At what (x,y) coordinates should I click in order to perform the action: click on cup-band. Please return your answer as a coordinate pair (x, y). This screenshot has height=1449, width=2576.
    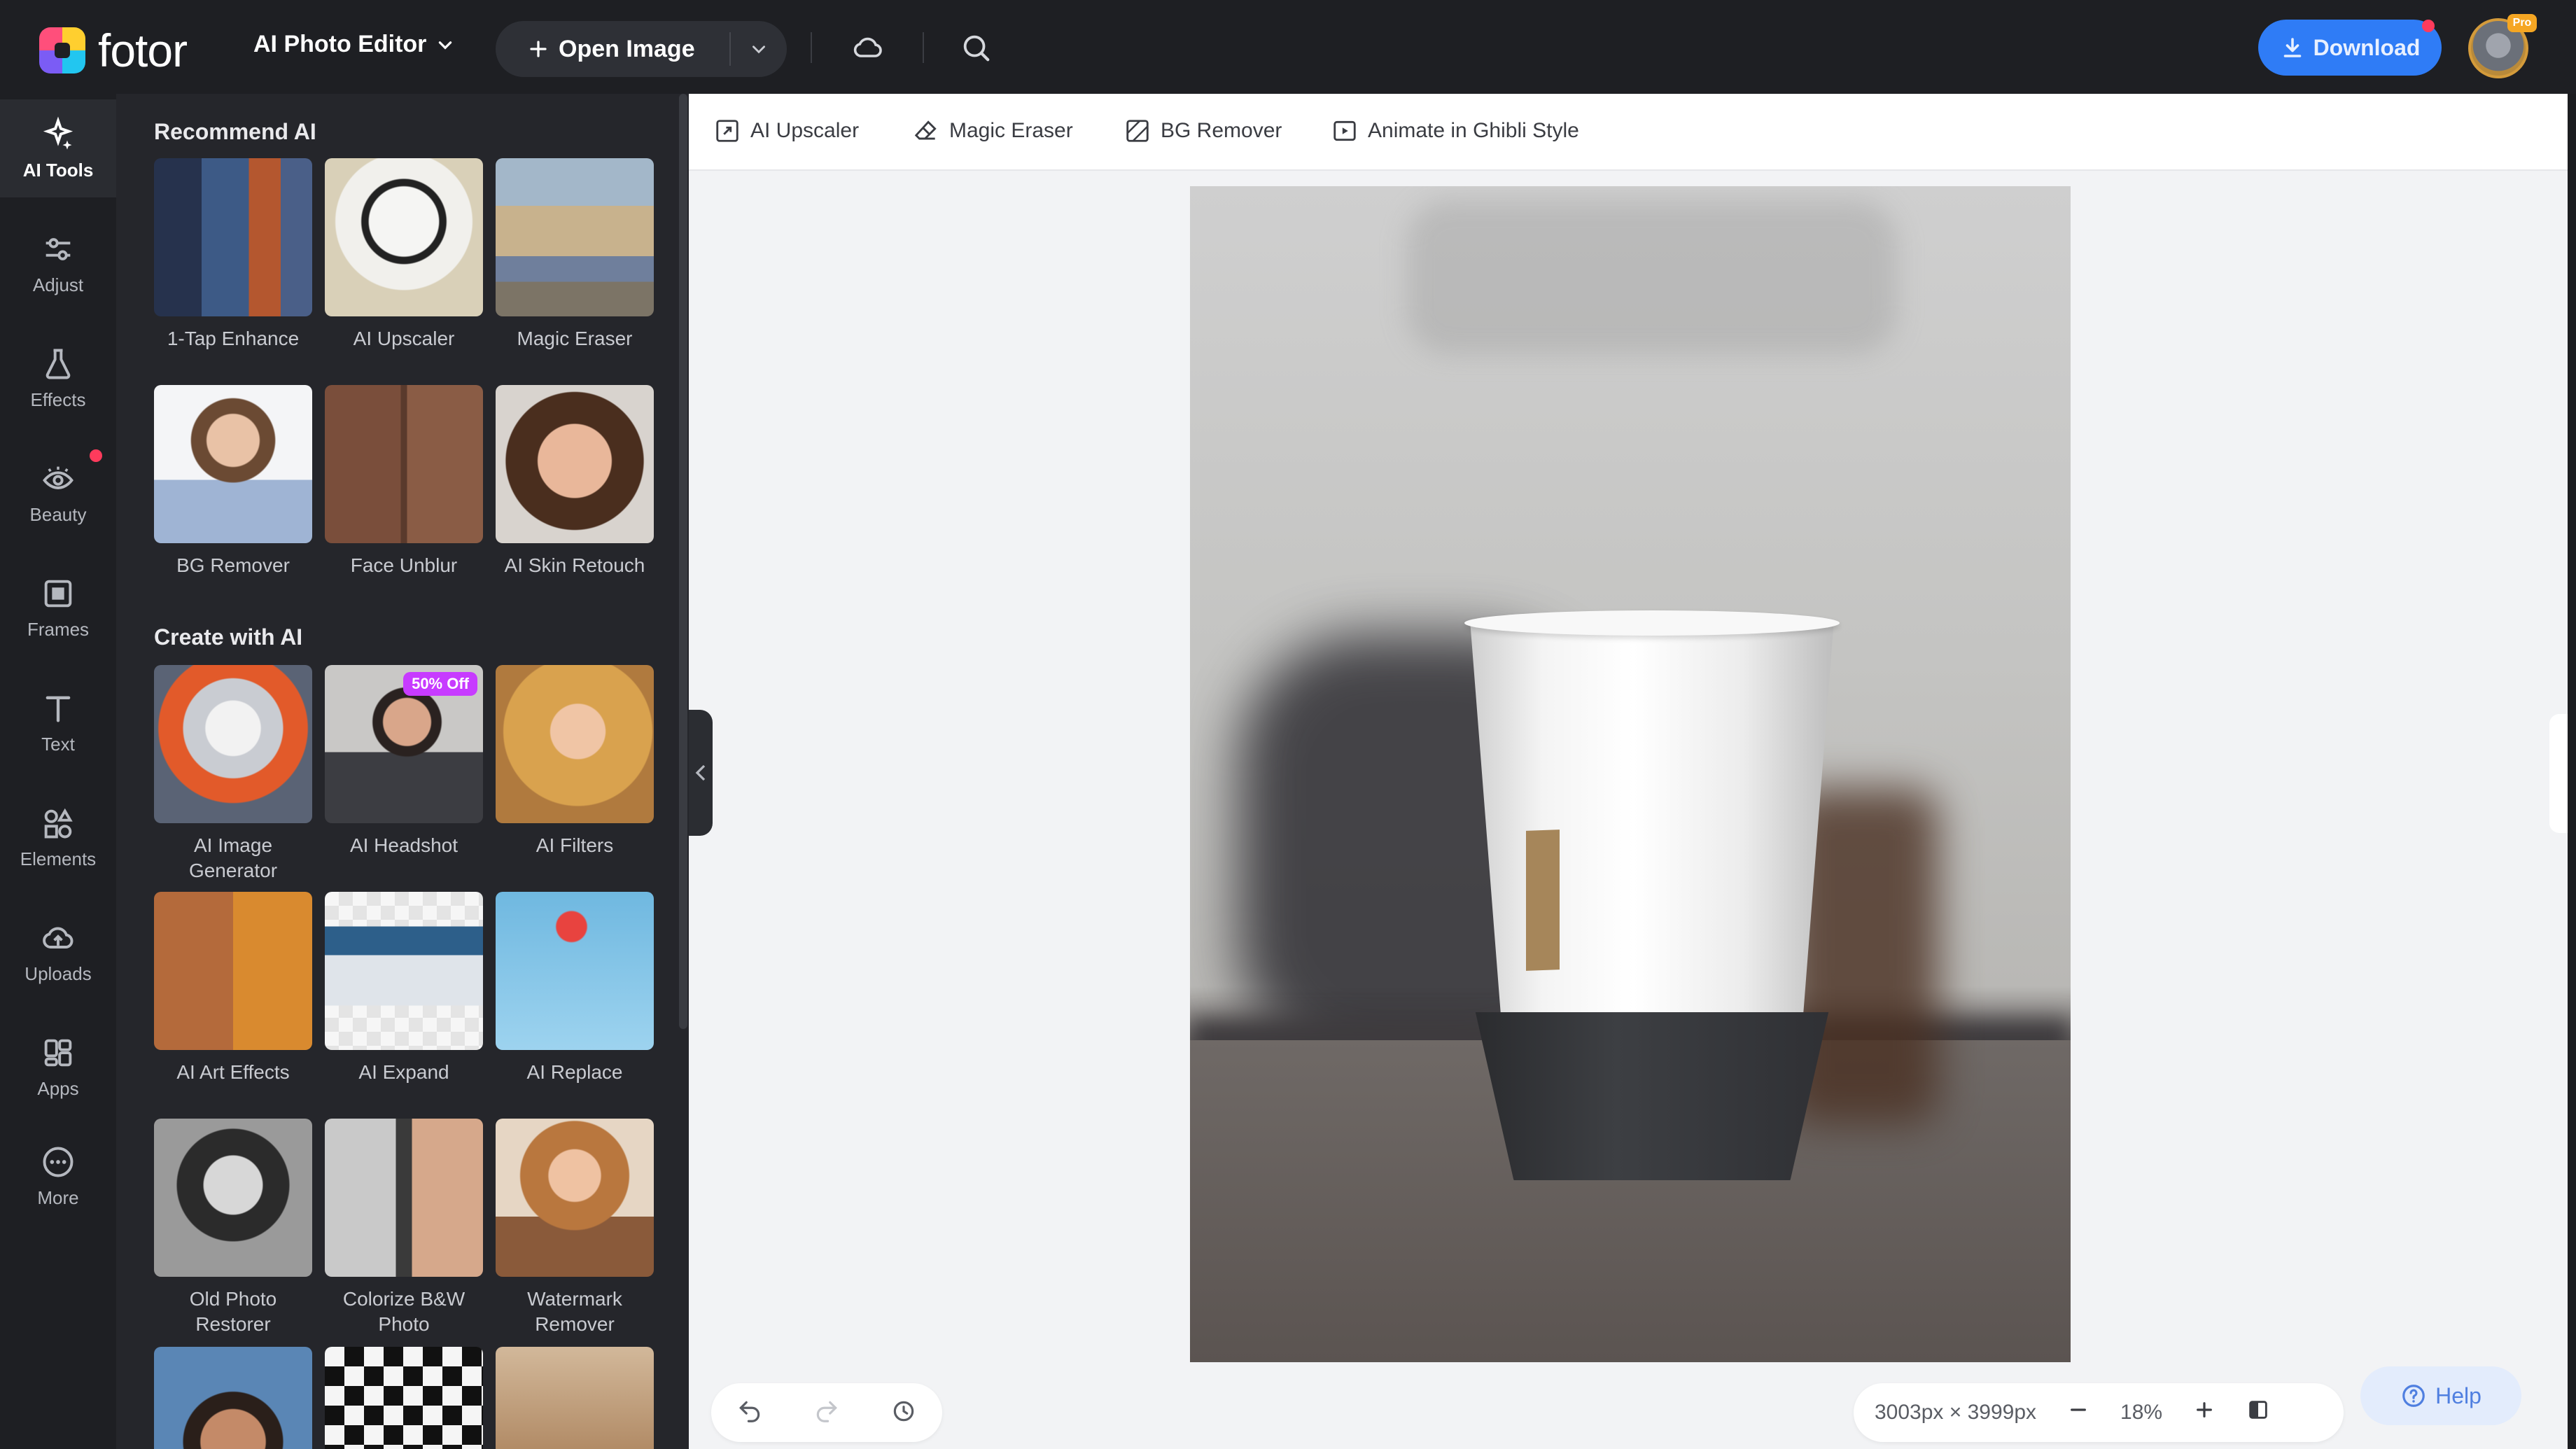
    Looking at the image, I should click on (1652, 1096).